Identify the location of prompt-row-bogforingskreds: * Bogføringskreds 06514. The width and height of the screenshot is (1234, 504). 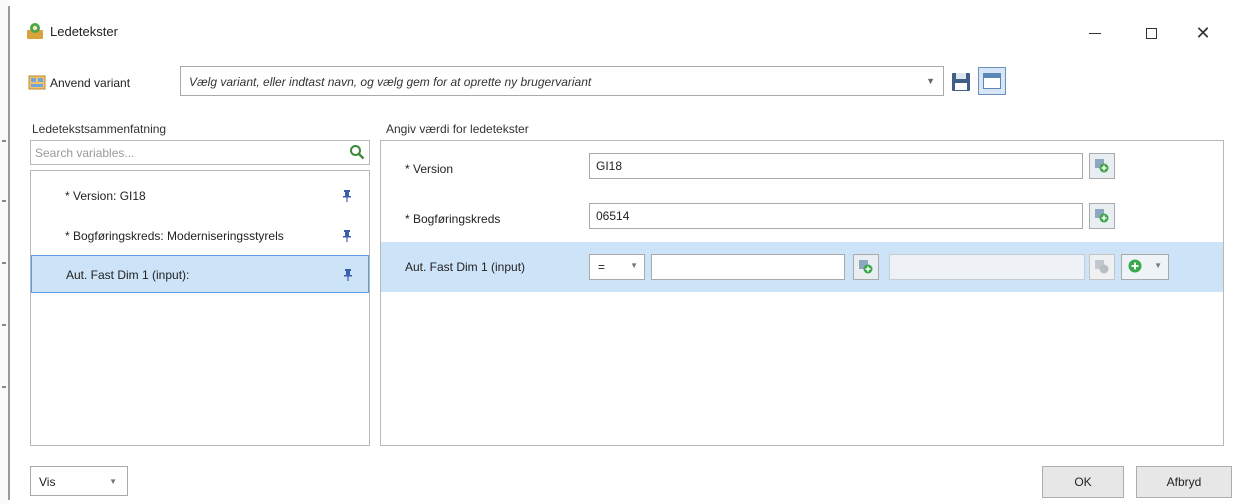
(802, 219).